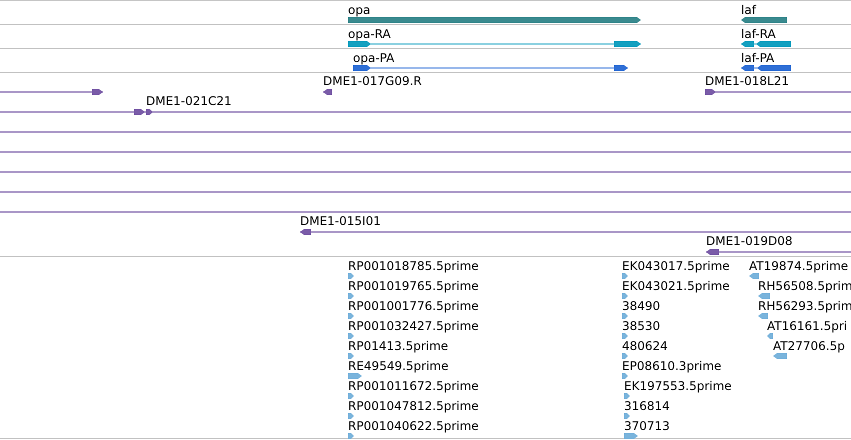 This screenshot has height=440, width=851. I want to click on feature-label: opa-RA, so click(369, 34).